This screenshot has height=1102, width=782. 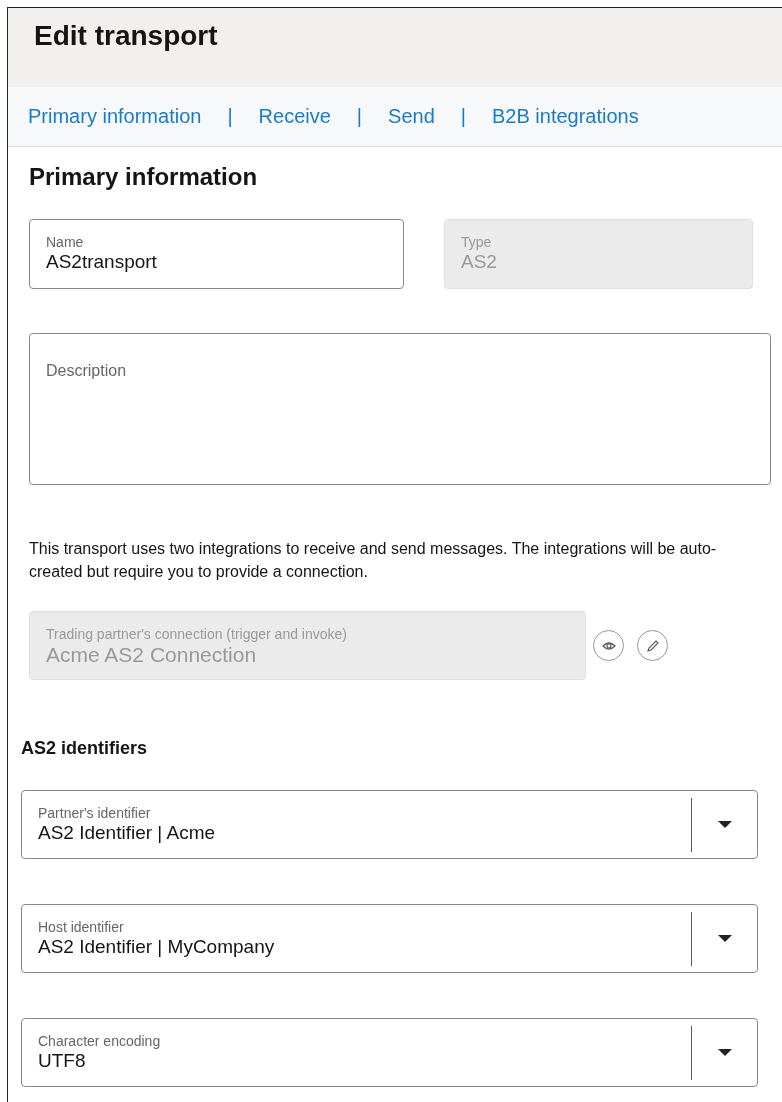 What do you see at coordinates (126, 35) in the screenshot?
I see `page-title: Edit transport` at bounding box center [126, 35].